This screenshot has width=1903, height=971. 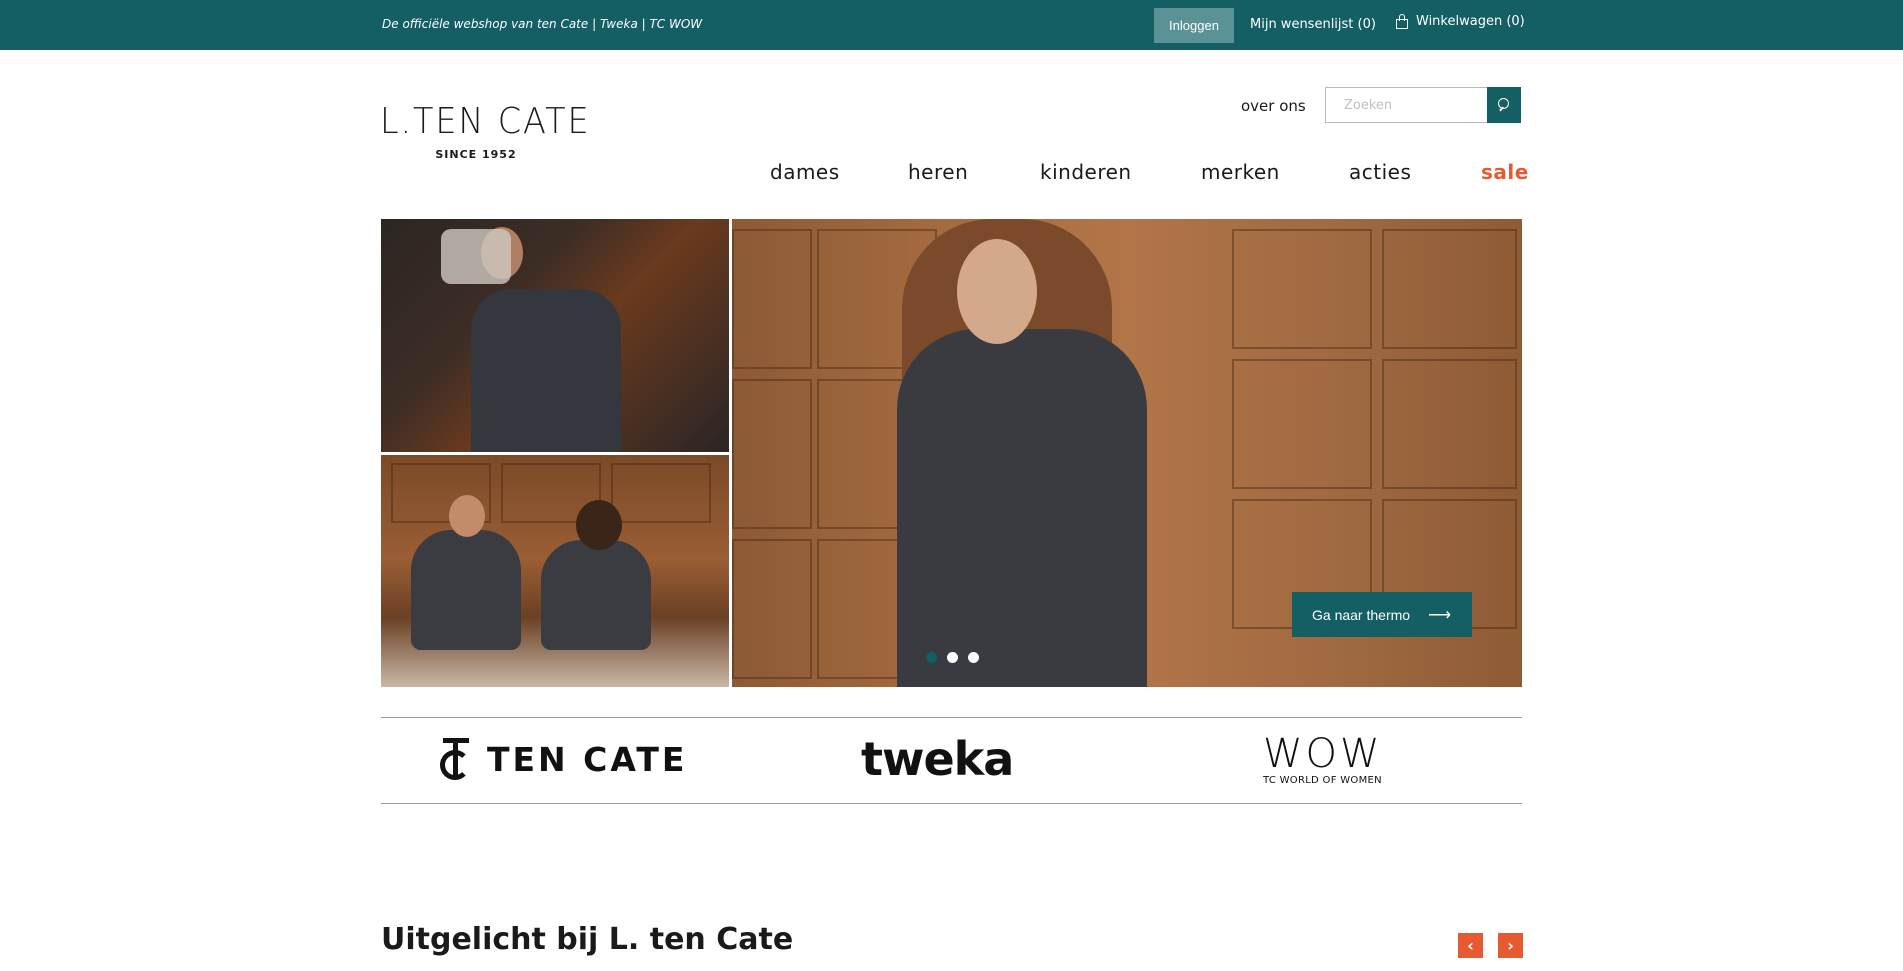 I want to click on search-input, so click(x=1406, y=105).